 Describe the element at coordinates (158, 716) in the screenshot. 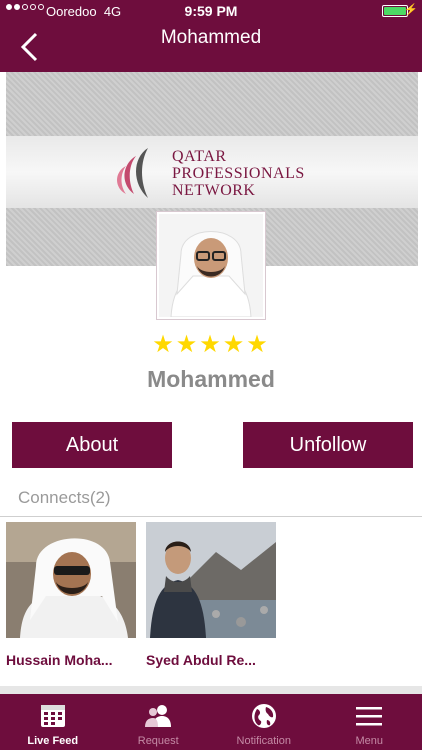

I see `users-icon` at that location.